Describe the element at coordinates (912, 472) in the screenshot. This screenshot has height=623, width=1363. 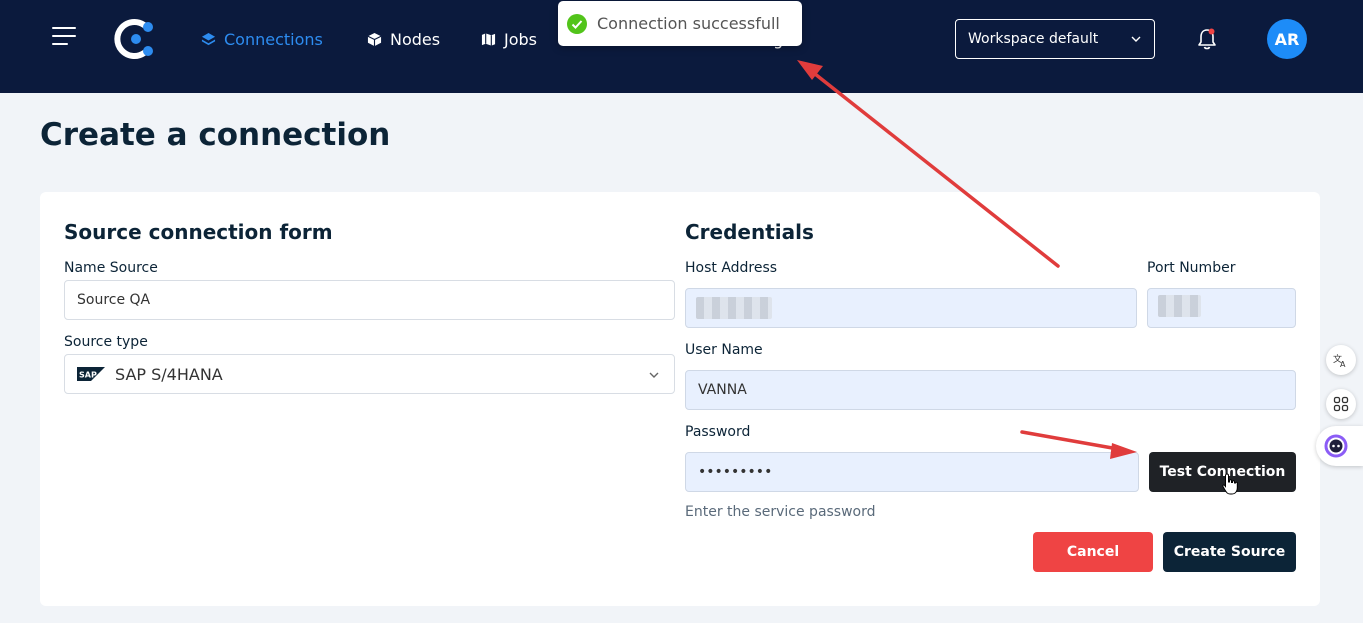
I see `password-input: •••••••••` at that location.